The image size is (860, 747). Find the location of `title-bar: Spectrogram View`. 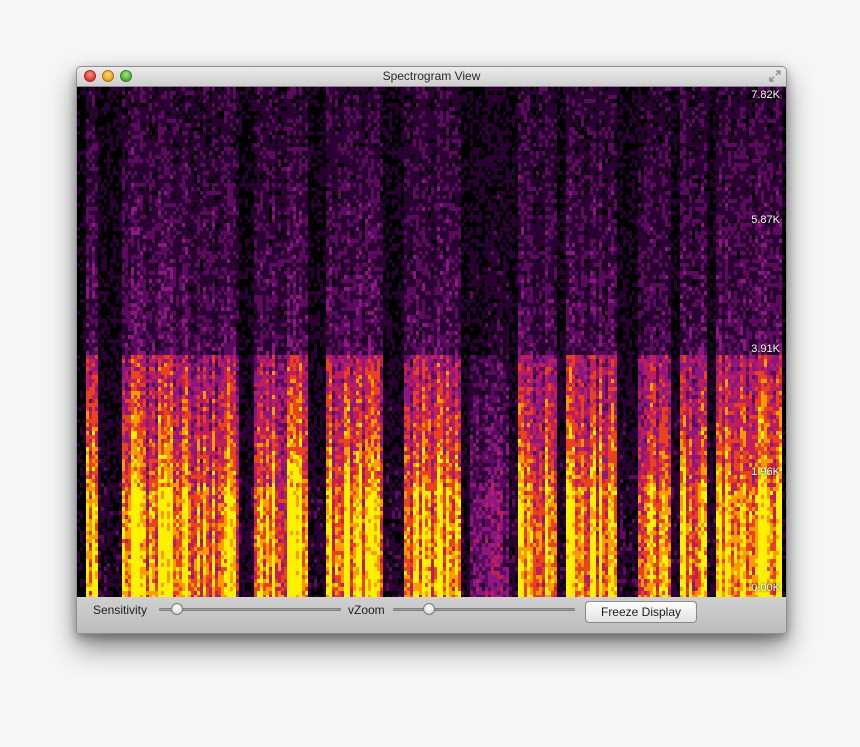

title-bar: Spectrogram View is located at coordinates (431, 77).